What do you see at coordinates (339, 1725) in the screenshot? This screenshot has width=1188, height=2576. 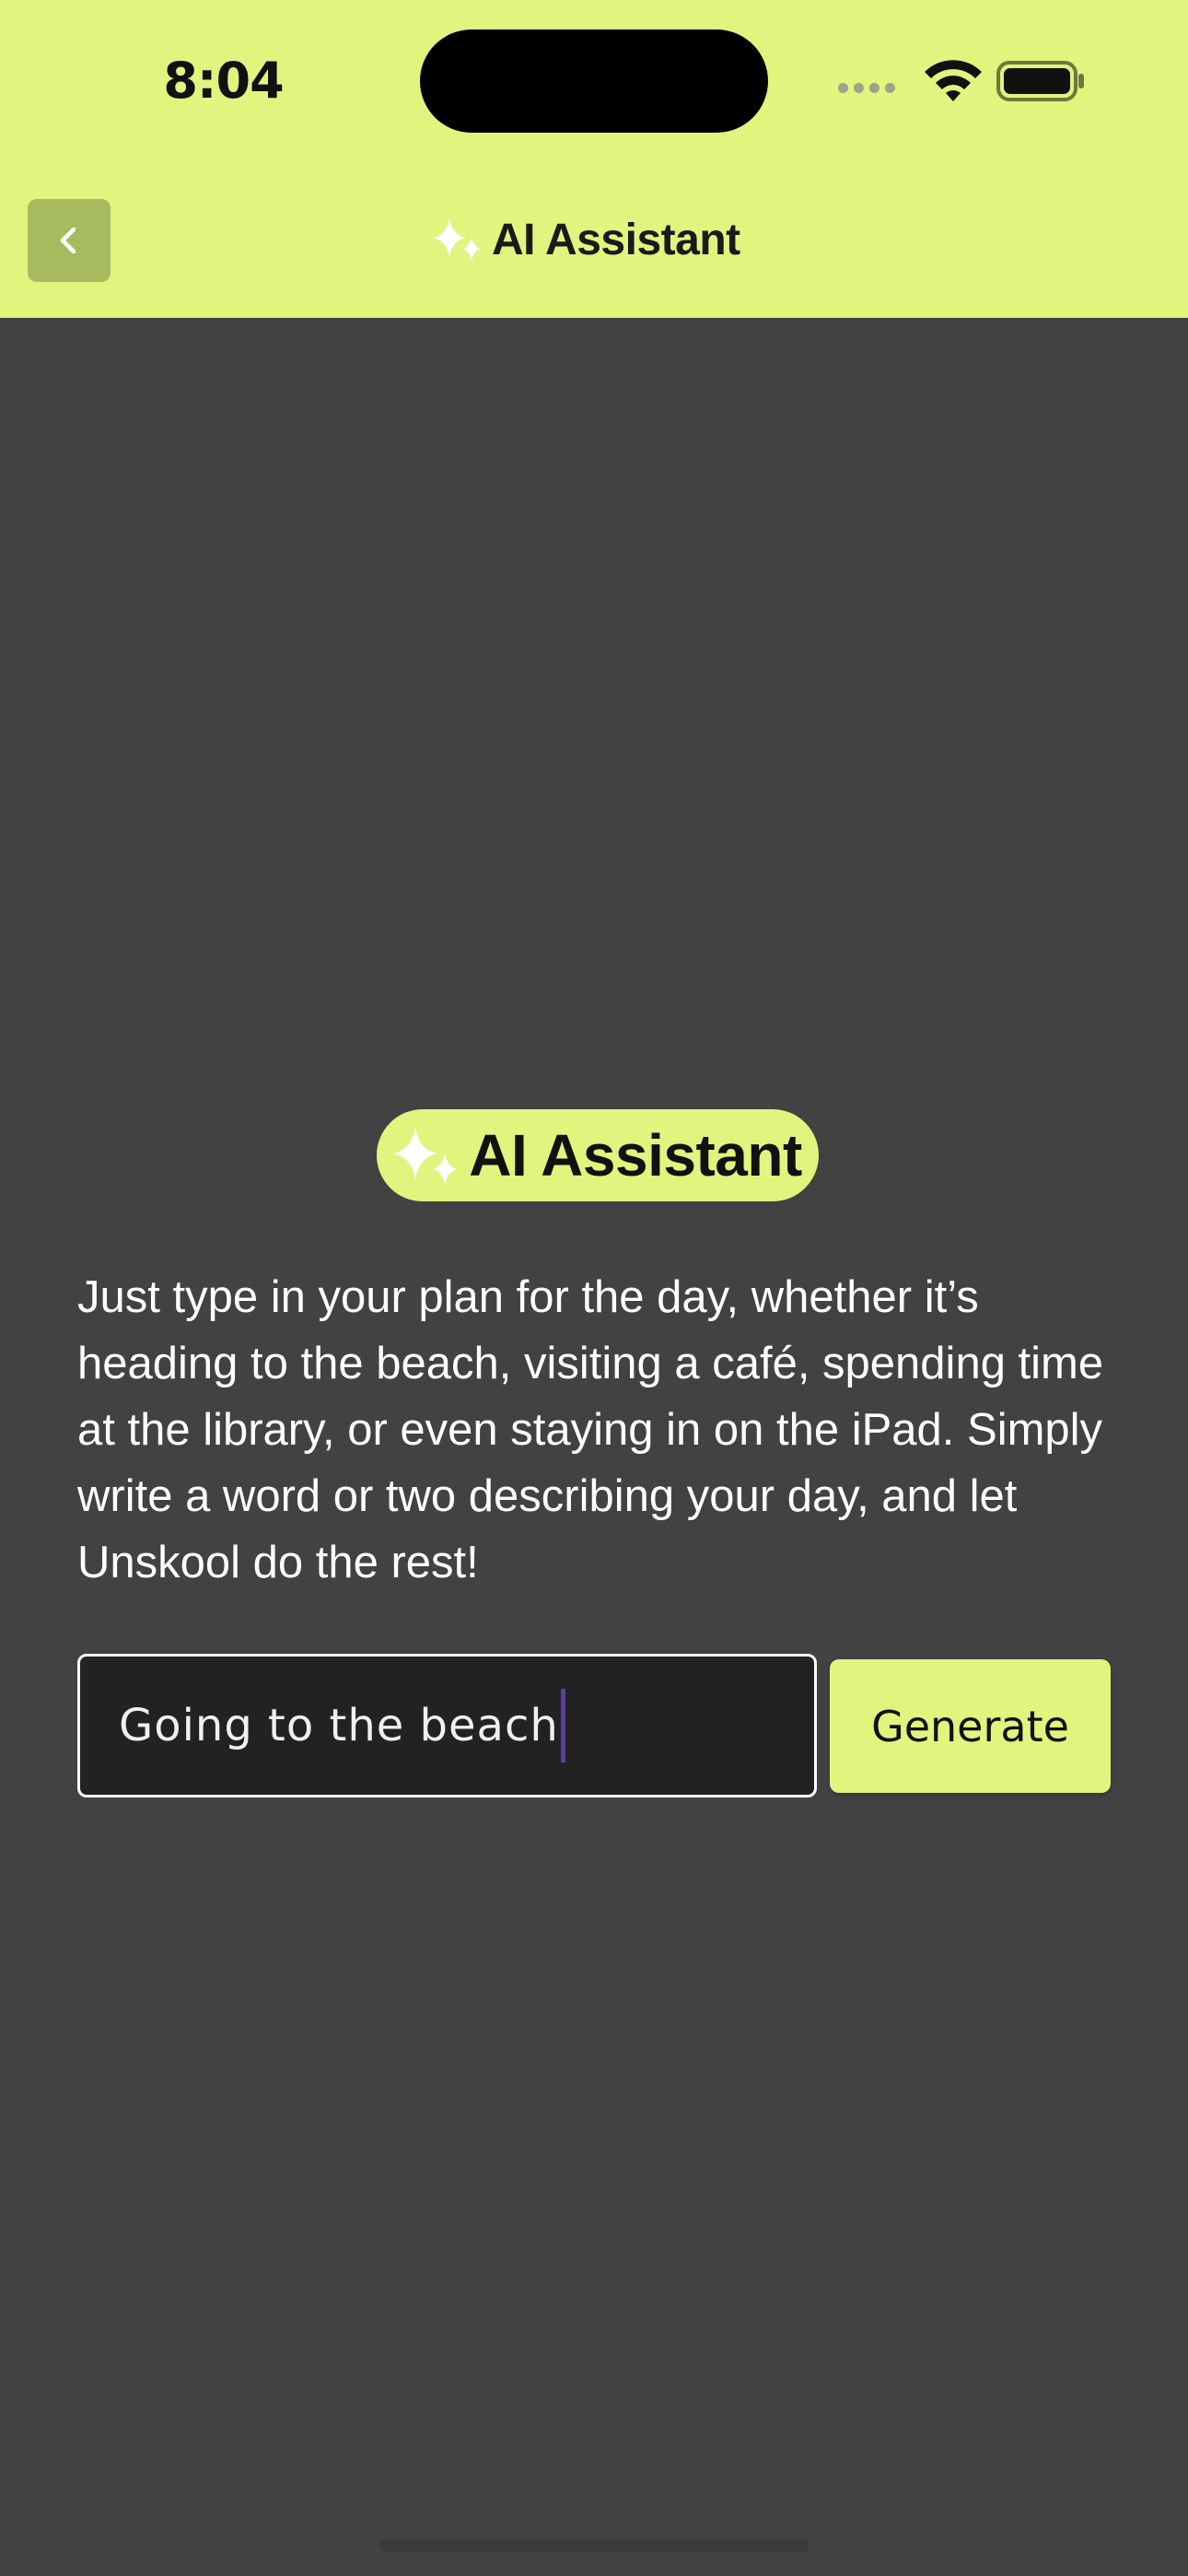 I see `plan-input-value: Going to the beach` at bounding box center [339, 1725].